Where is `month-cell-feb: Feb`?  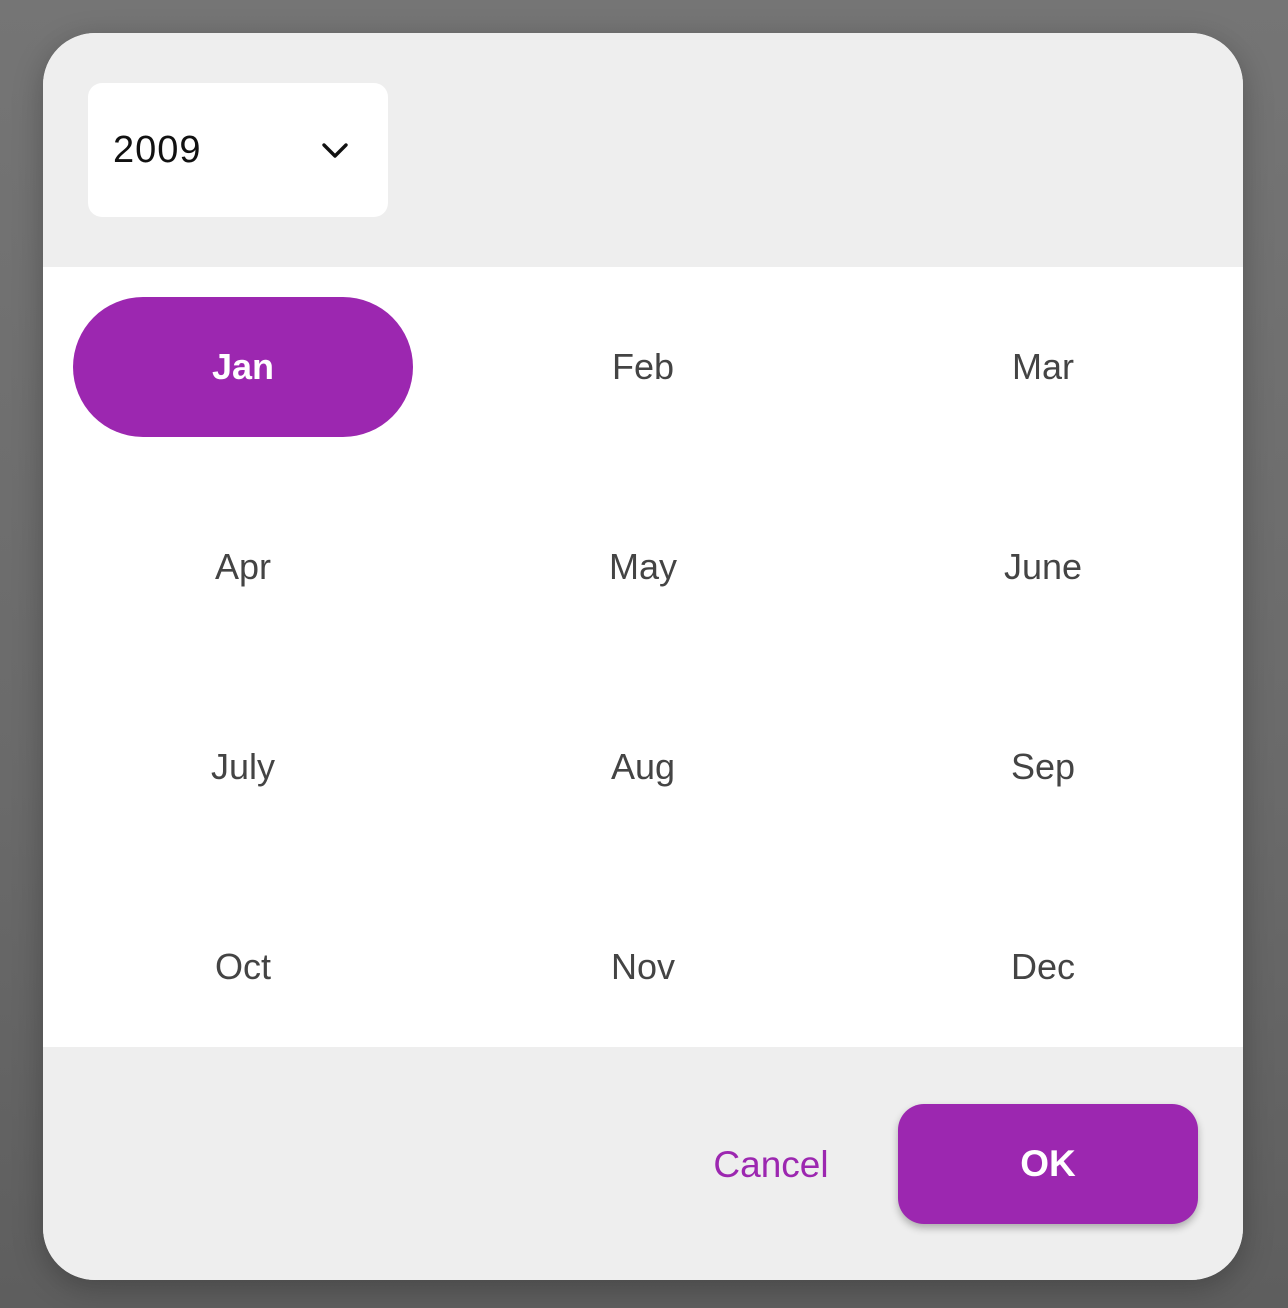
month-cell-feb: Feb is located at coordinates (643, 367).